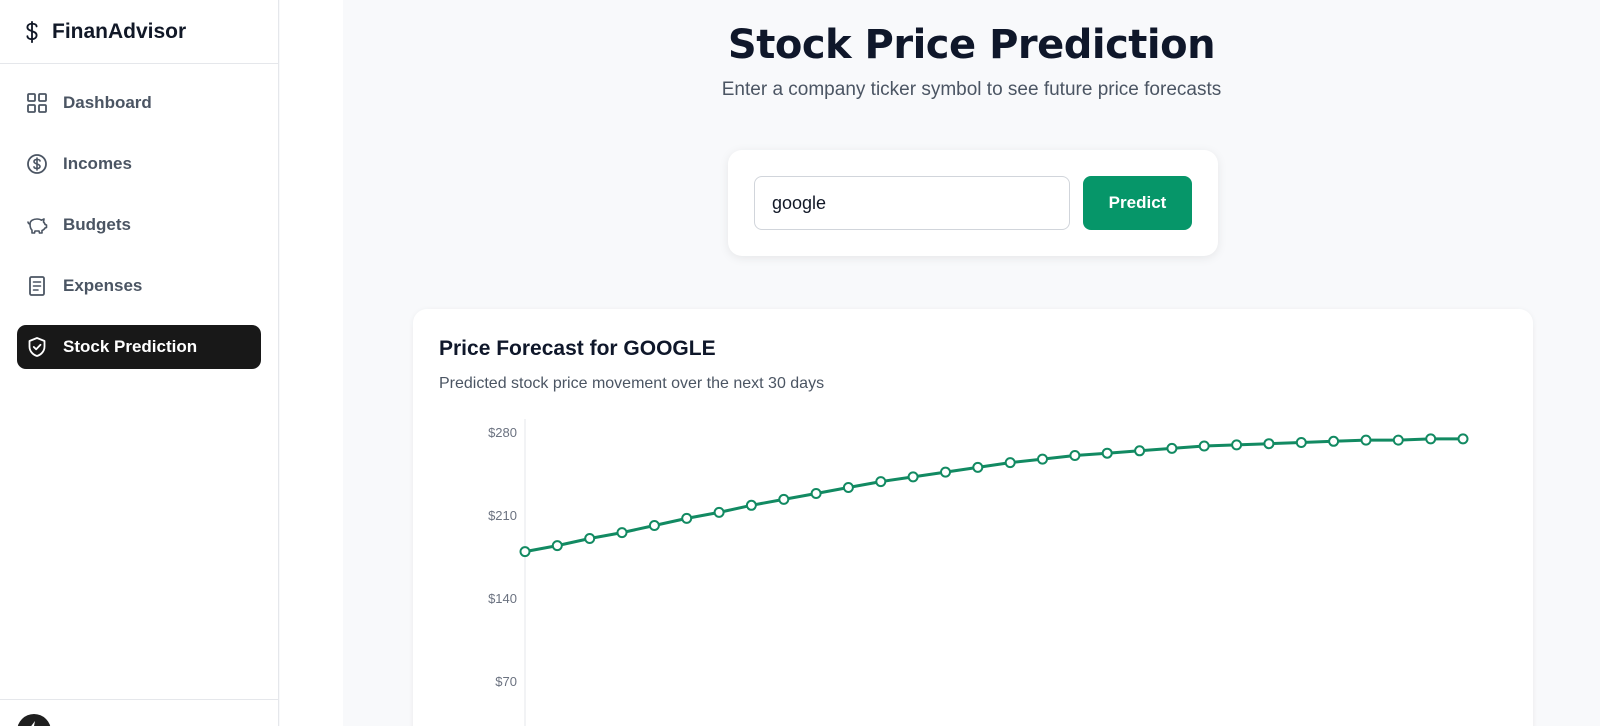 This screenshot has height=726, width=1600. What do you see at coordinates (32, 31) in the screenshot?
I see `dollar-sign-icon` at bounding box center [32, 31].